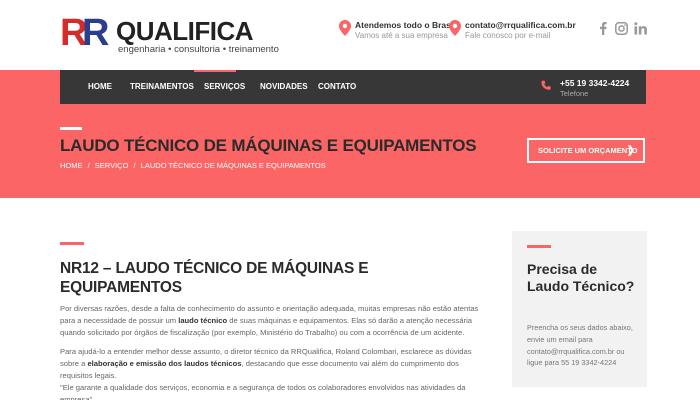 This screenshot has width=700, height=400. Describe the element at coordinates (268, 145) in the screenshot. I see `page-title: LAUDO TÉCNICO DE MÁQUINAS E EQUIPAMENTOS` at that location.